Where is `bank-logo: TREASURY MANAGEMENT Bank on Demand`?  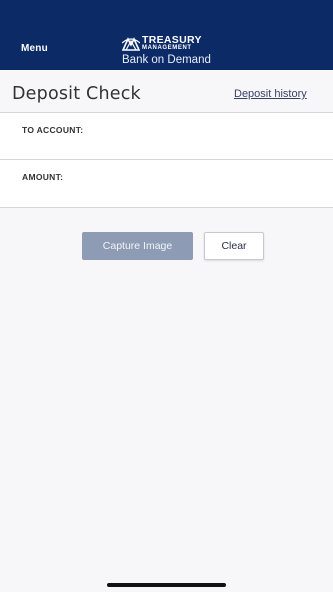
bank-logo: TREASURY MANAGEMENT Bank on Demand is located at coordinates (168, 52).